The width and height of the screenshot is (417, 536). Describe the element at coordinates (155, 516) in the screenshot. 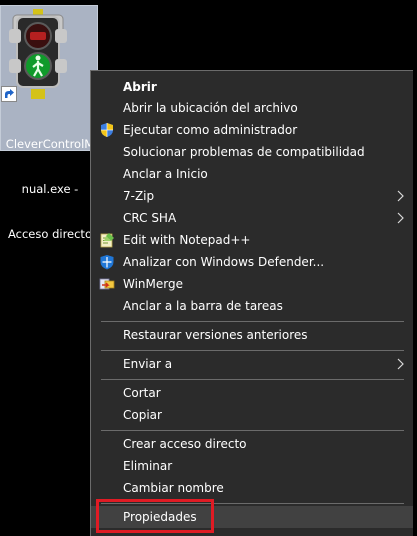

I see `annotation-highlight-box` at that location.